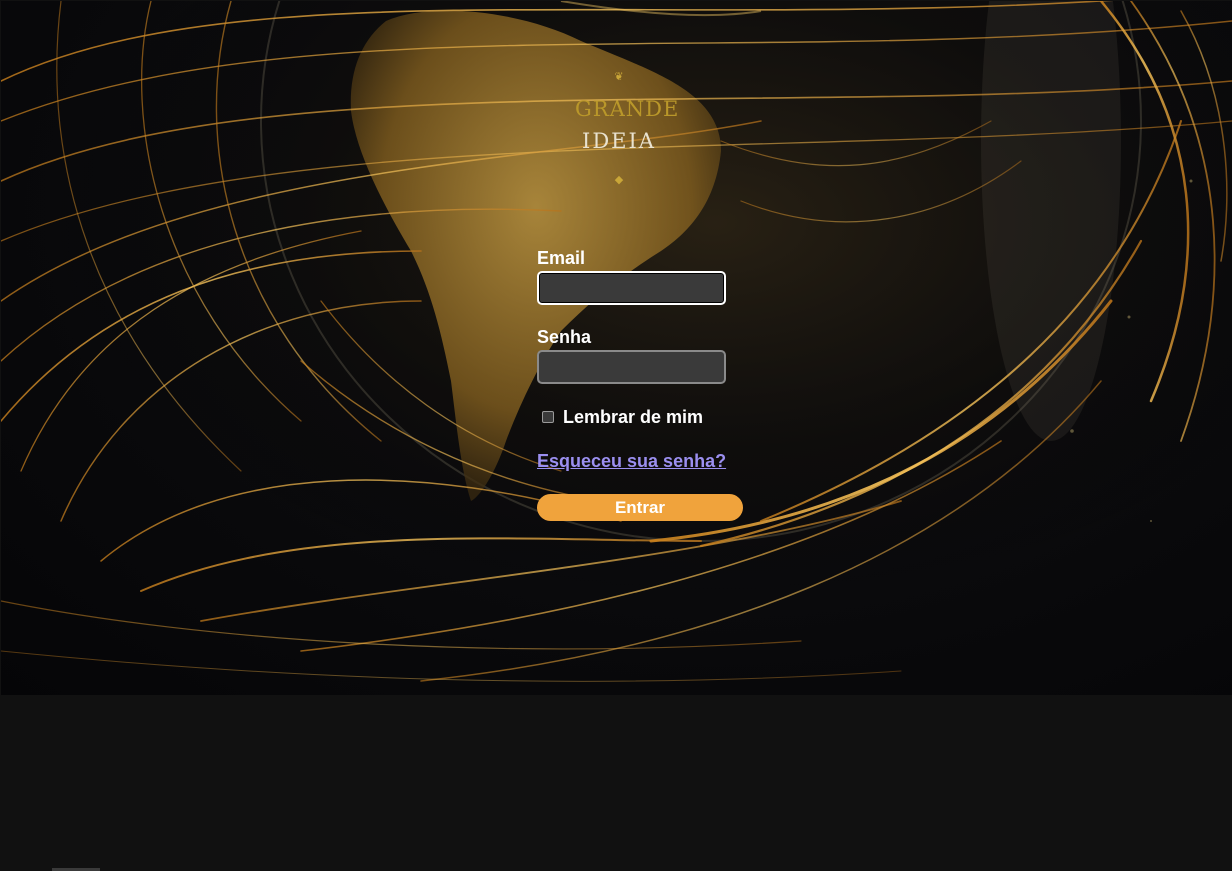  I want to click on remember-me-checkbox, so click(548, 417).